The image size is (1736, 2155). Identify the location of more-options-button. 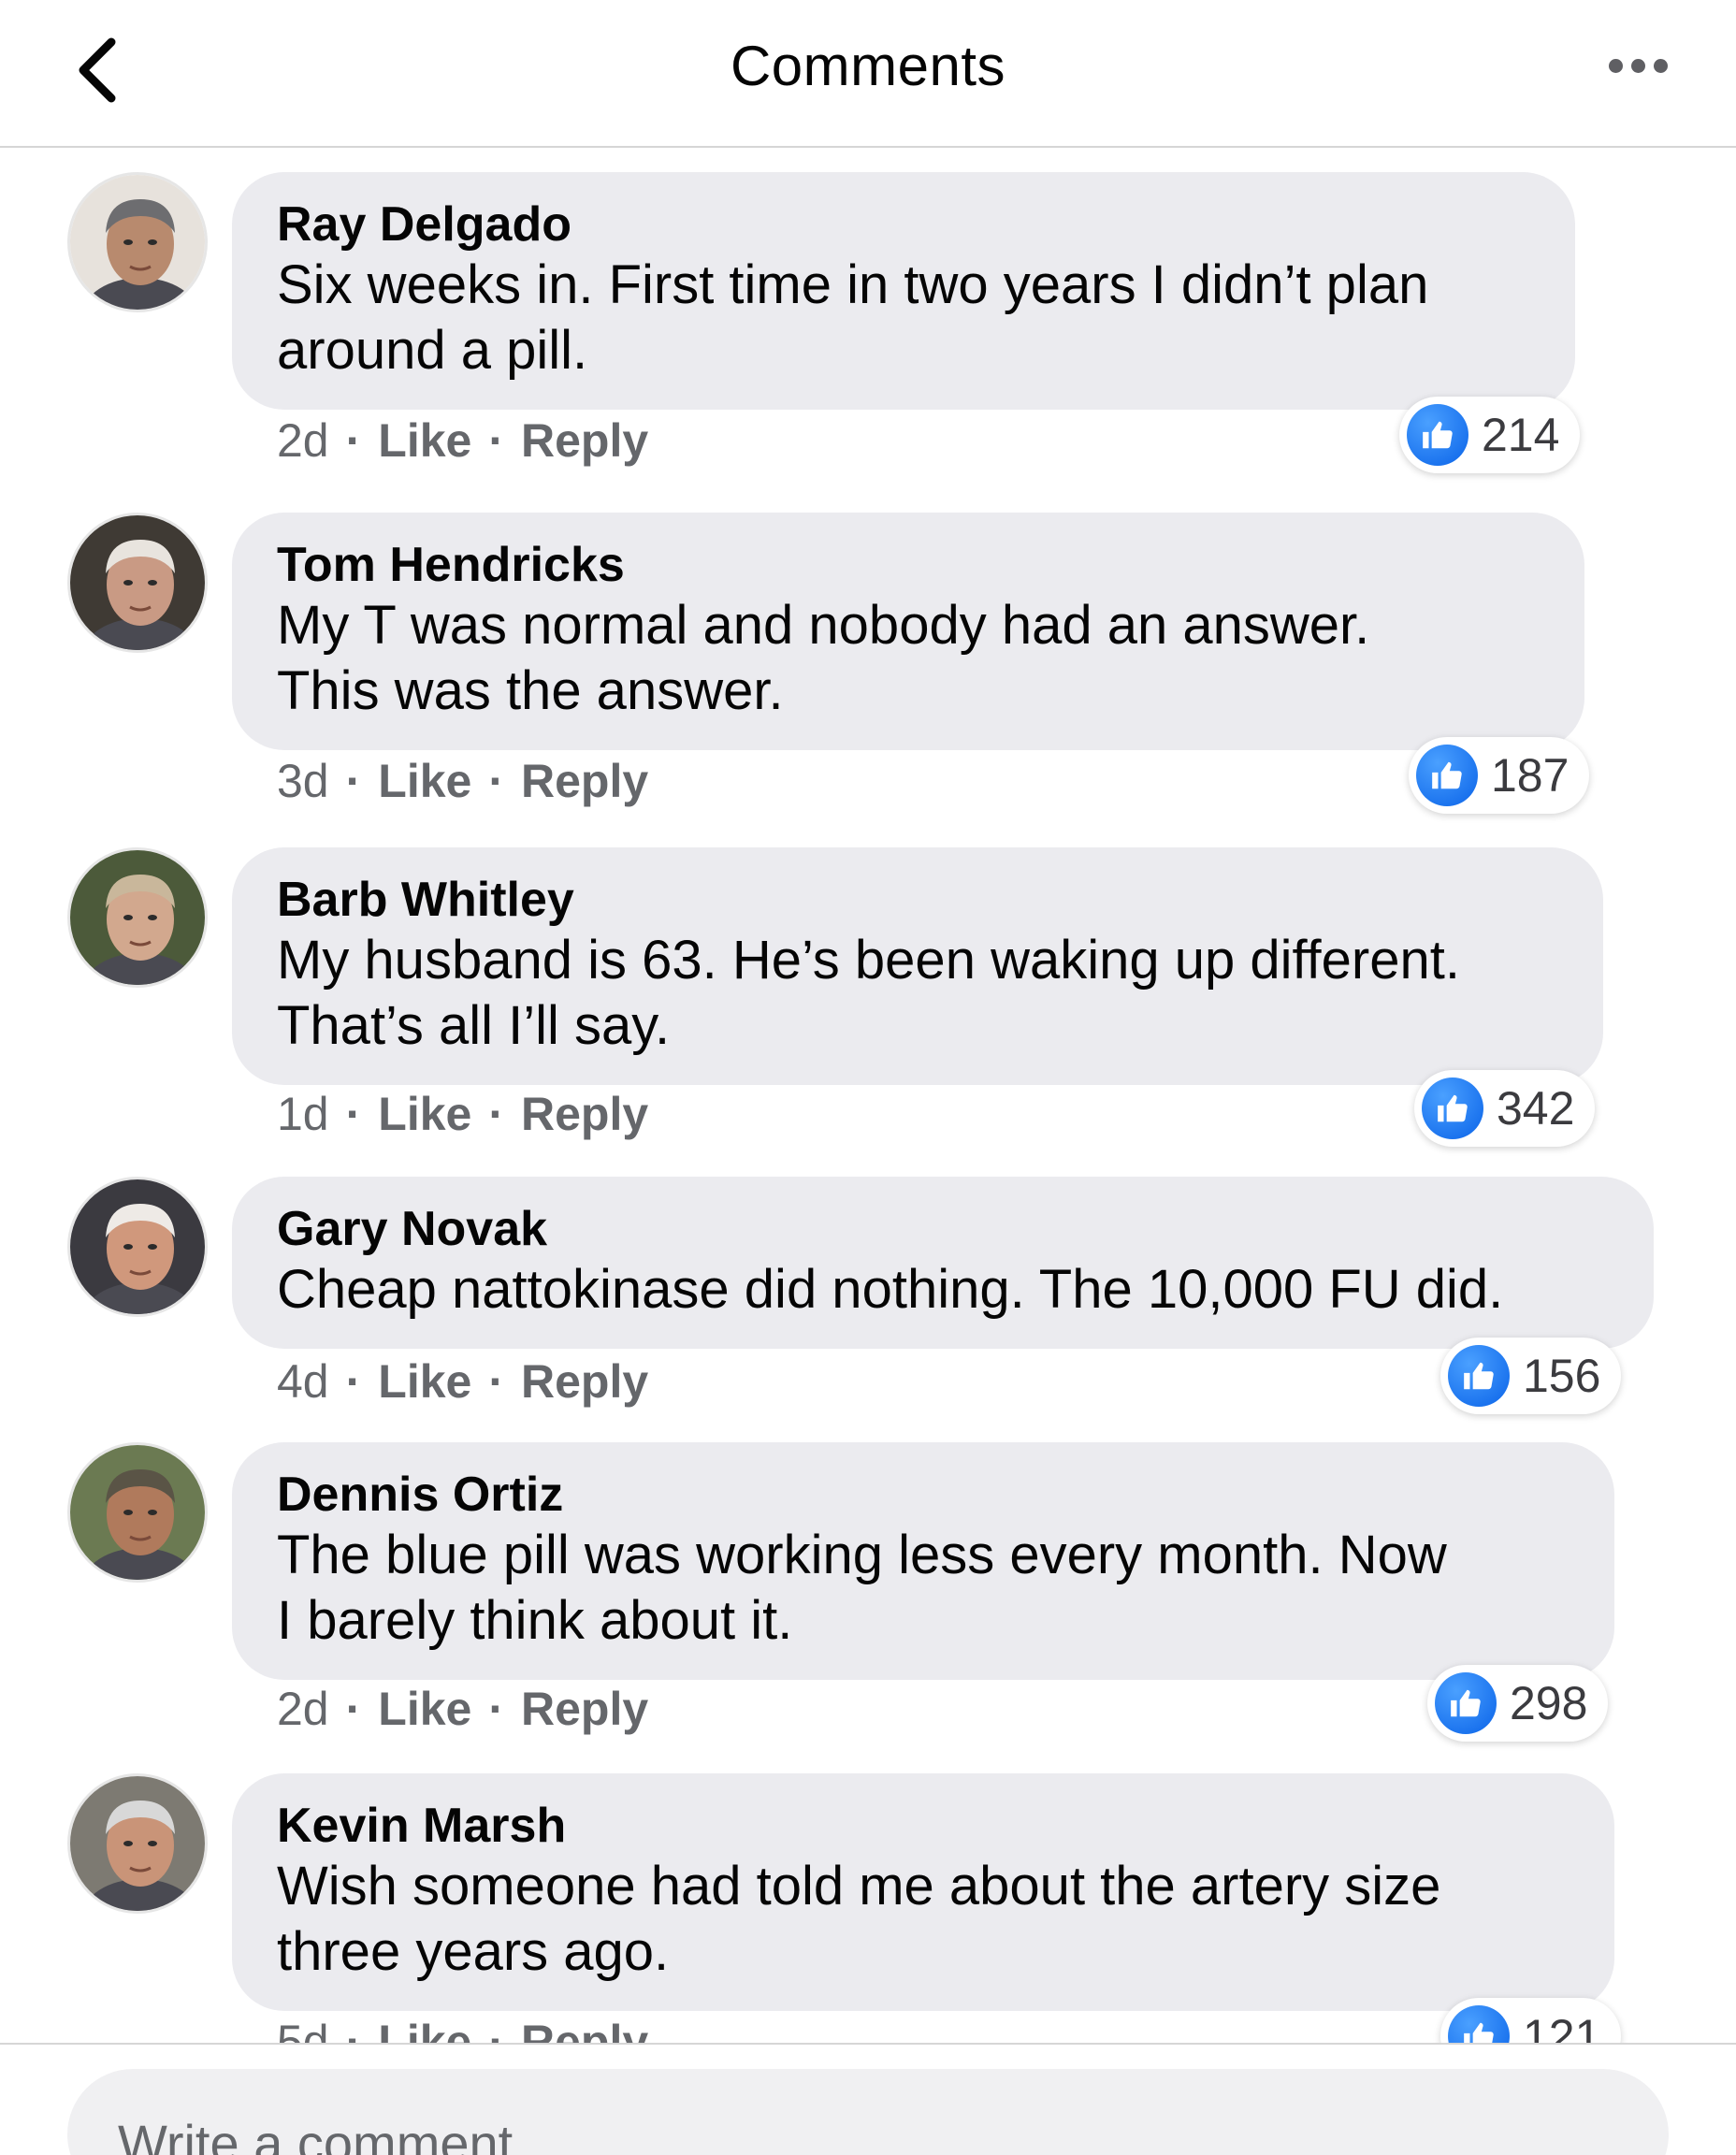
(1638, 66).